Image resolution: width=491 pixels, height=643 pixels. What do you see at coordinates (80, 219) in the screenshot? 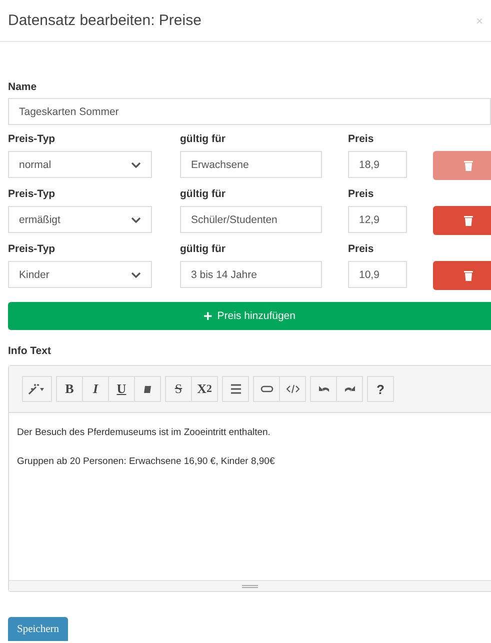
I see `price-type-select: ermäßigt` at bounding box center [80, 219].